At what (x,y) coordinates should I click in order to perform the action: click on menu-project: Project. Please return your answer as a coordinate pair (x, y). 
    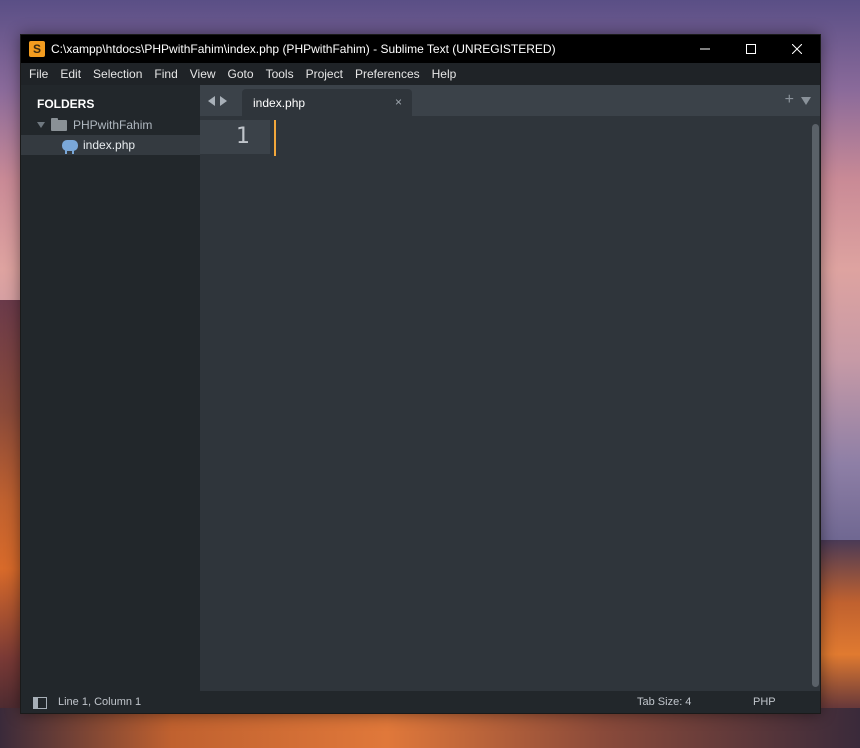
    Looking at the image, I should click on (324, 74).